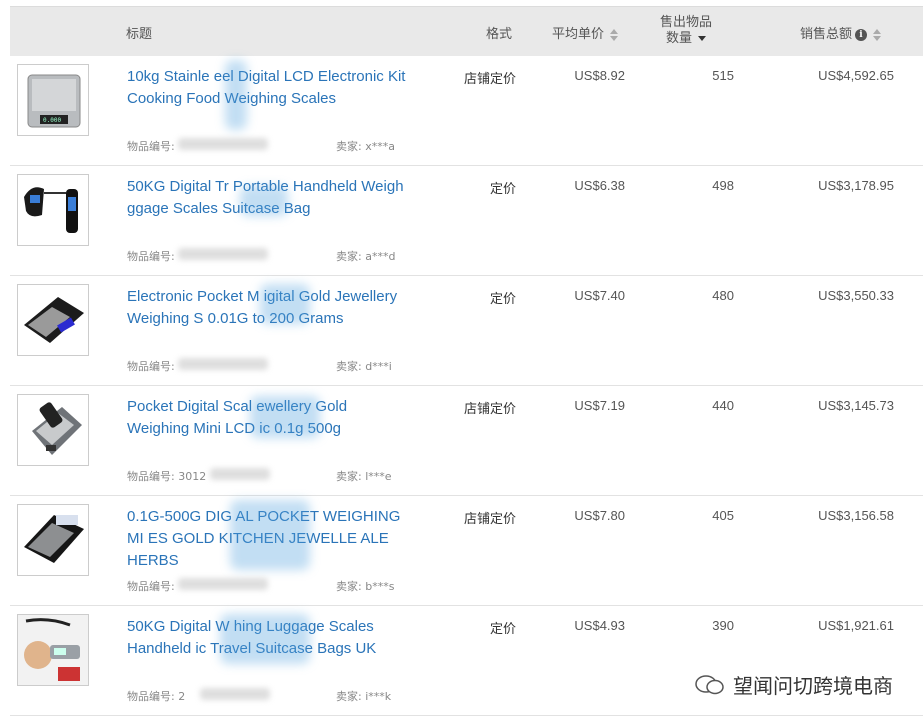 Image resolution: width=923 pixels, height=725 pixels. I want to click on col-header-sold-line1: 售出物品, so click(686, 22).